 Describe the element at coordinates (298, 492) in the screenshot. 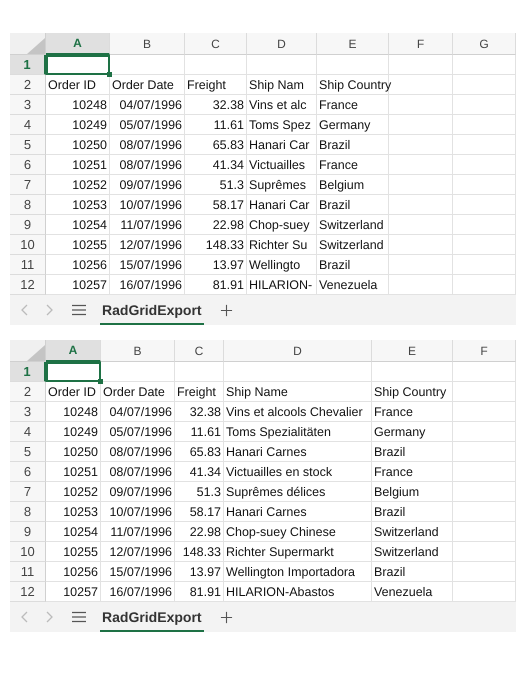

I see `table-cell: Suprêmes délices` at that location.